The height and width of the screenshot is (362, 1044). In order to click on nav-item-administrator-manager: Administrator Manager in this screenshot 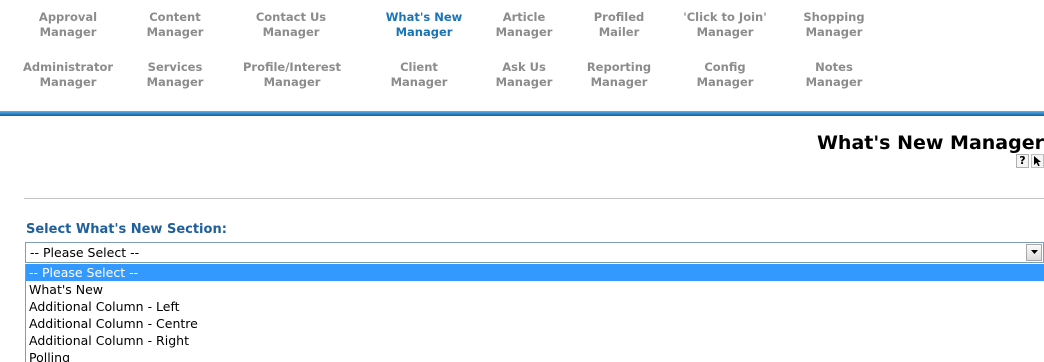, I will do `click(68, 75)`.